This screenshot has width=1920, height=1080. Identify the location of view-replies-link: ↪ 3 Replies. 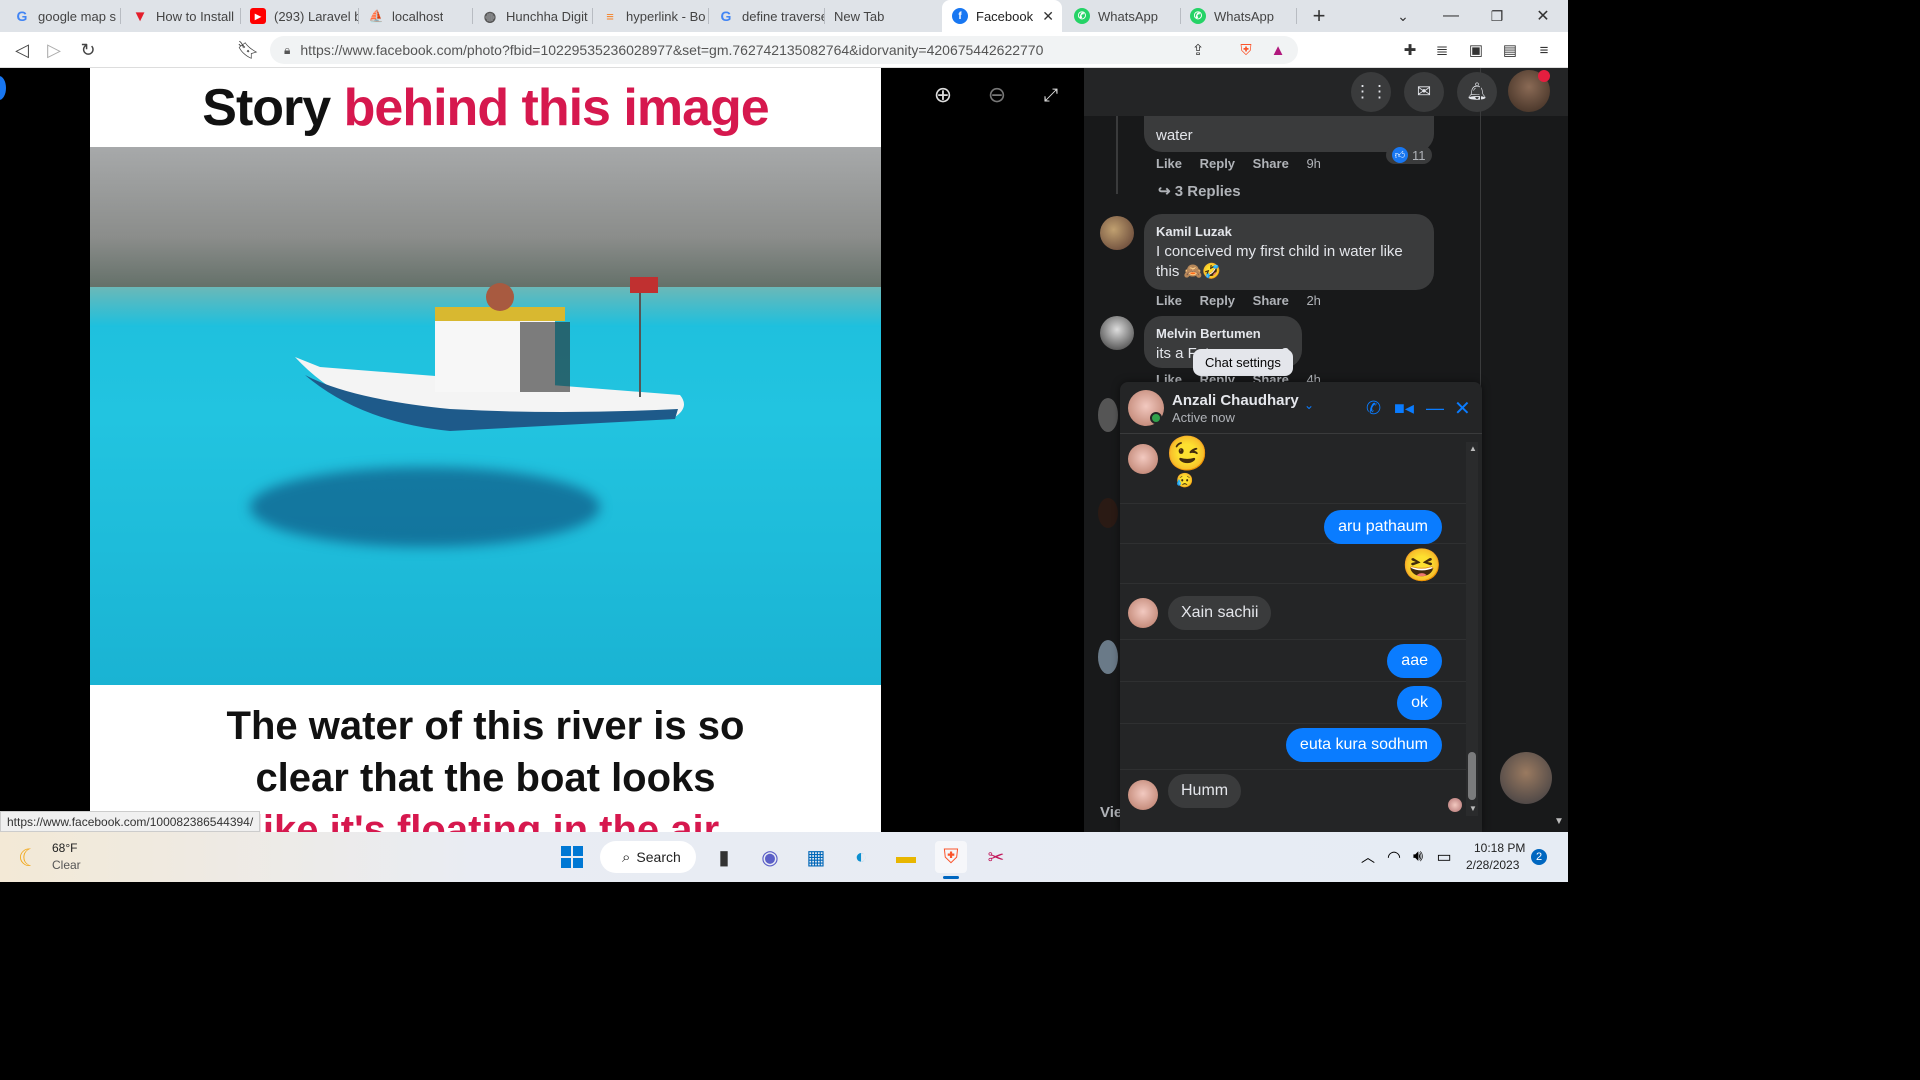
(1199, 191).